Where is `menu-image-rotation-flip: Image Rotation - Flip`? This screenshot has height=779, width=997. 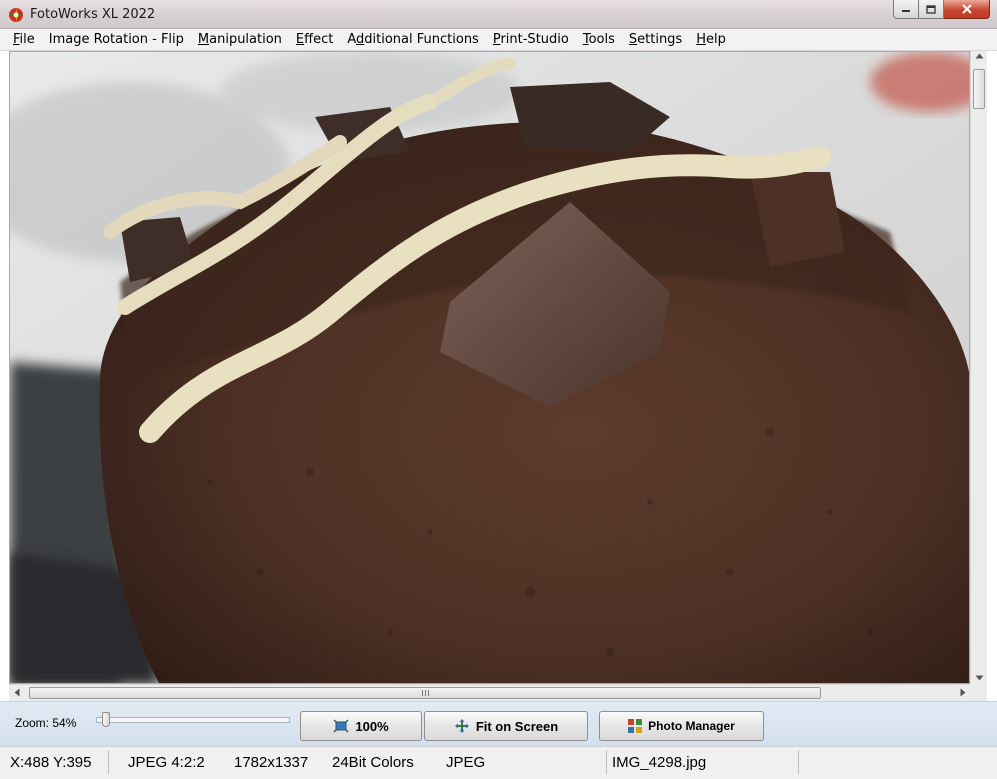 menu-image-rotation-flip: Image Rotation - Flip is located at coordinates (116, 40).